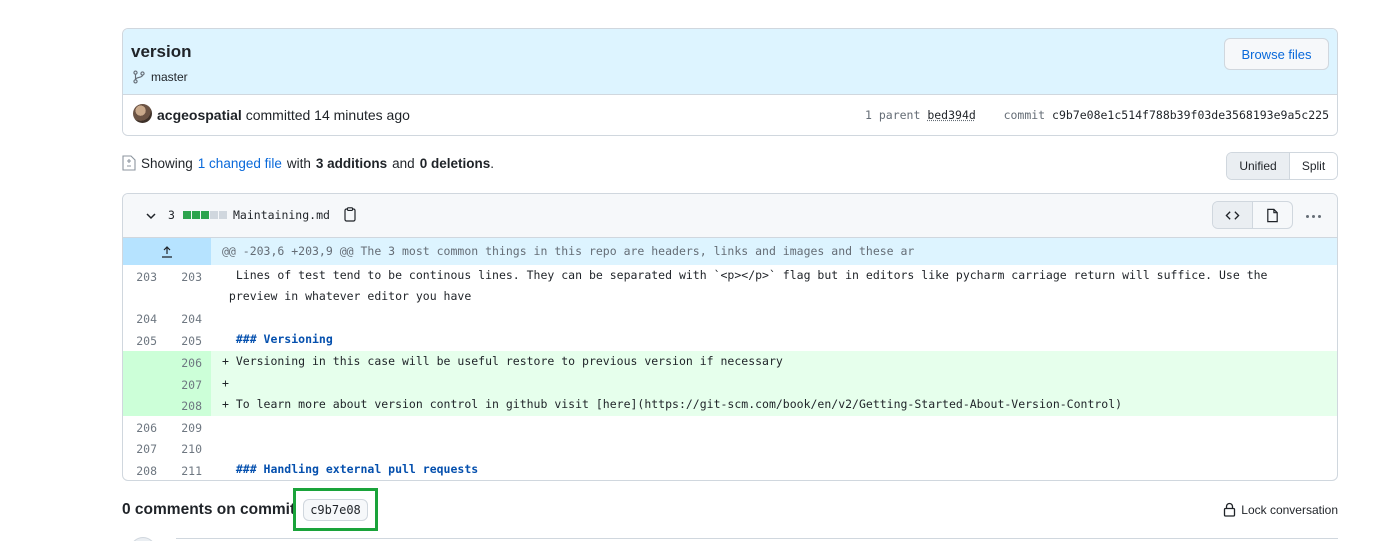  What do you see at coordinates (167, 163) in the screenshot?
I see `showing-text: Showing` at bounding box center [167, 163].